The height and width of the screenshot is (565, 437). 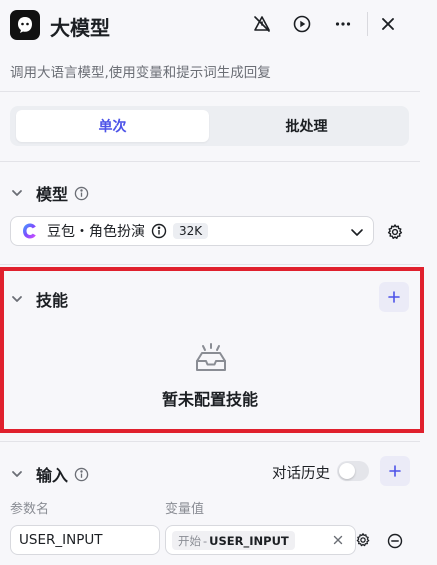 I want to click on context-length-badge: 32K, so click(x=191, y=231).